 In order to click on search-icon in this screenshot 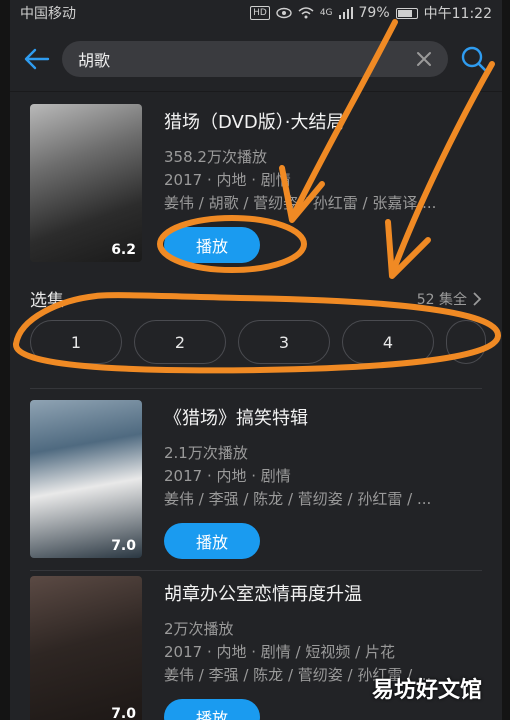, I will do `click(474, 59)`.